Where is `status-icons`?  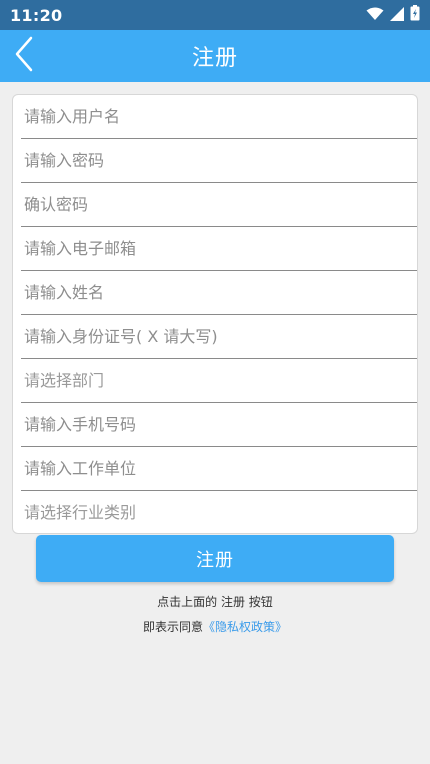
status-icons is located at coordinates (393, 15).